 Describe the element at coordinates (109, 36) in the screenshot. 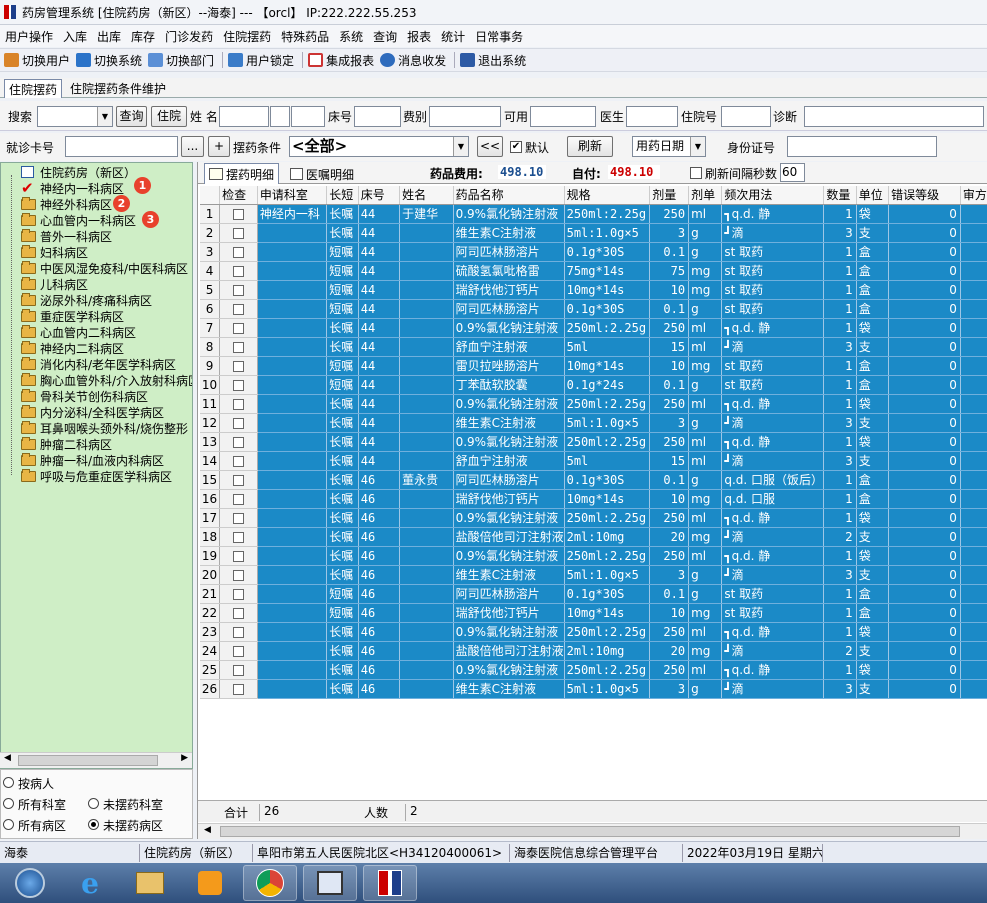

I see `menu-outbound: 出库` at that location.